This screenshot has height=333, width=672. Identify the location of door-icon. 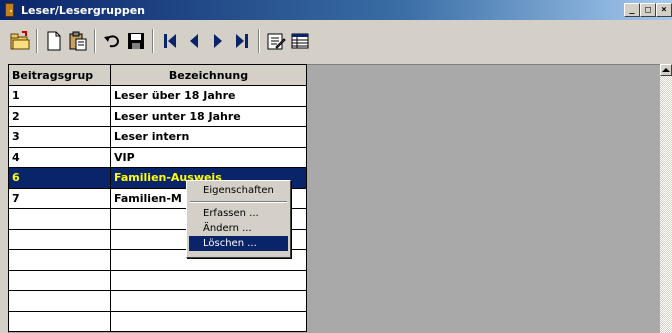
(10, 10).